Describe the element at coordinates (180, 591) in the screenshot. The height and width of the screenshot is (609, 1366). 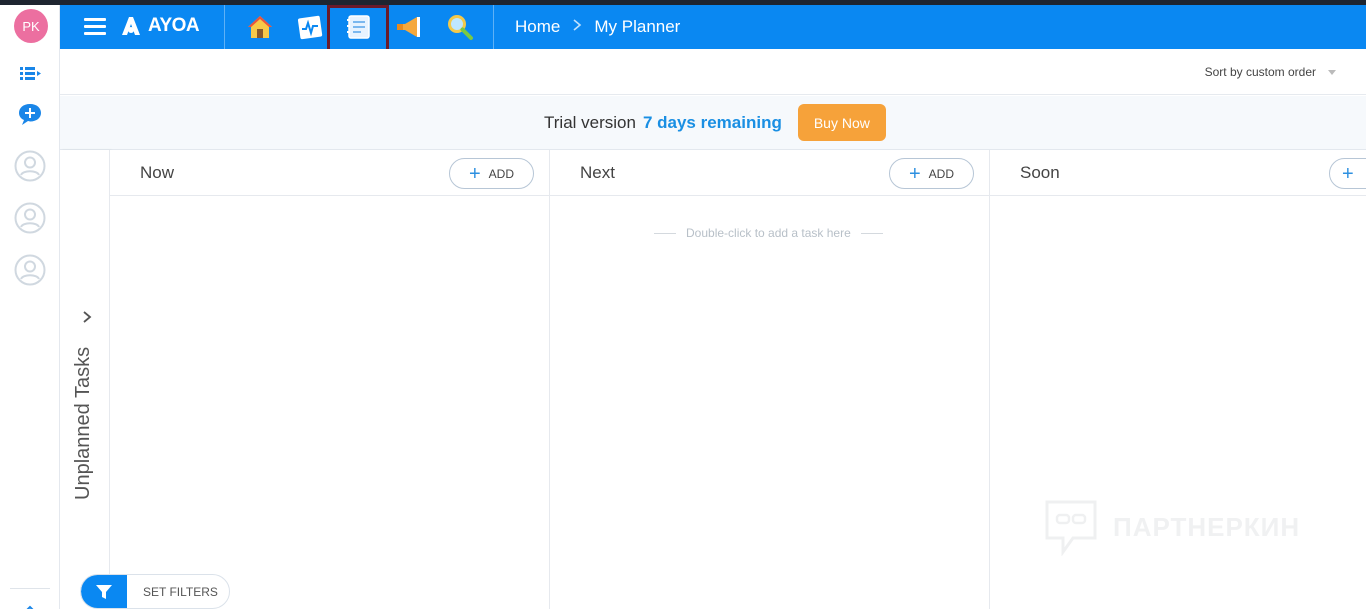
I see `set-filters-label: SET FILTERS` at that location.